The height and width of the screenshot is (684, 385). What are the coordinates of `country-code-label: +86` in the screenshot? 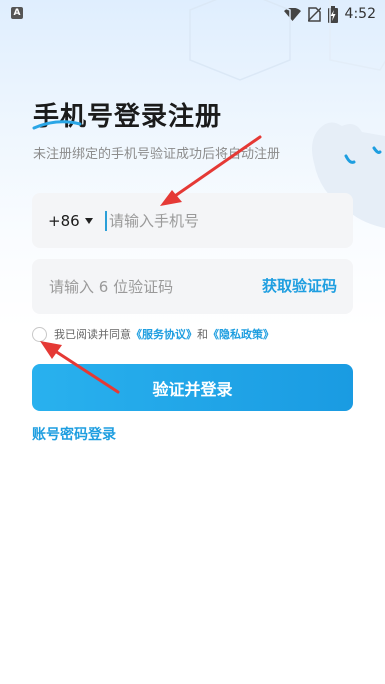 It's located at (64, 220).